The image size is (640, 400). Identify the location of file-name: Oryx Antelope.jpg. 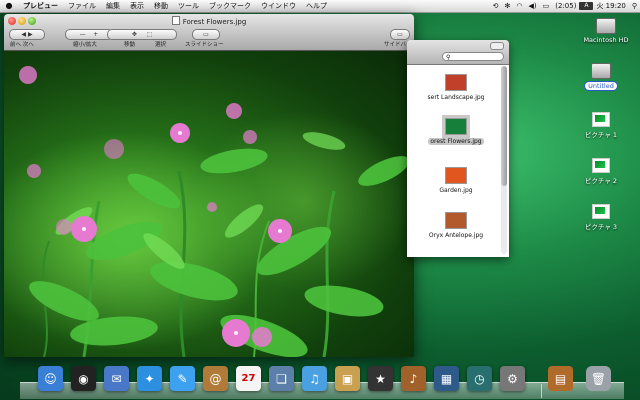
(456, 235).